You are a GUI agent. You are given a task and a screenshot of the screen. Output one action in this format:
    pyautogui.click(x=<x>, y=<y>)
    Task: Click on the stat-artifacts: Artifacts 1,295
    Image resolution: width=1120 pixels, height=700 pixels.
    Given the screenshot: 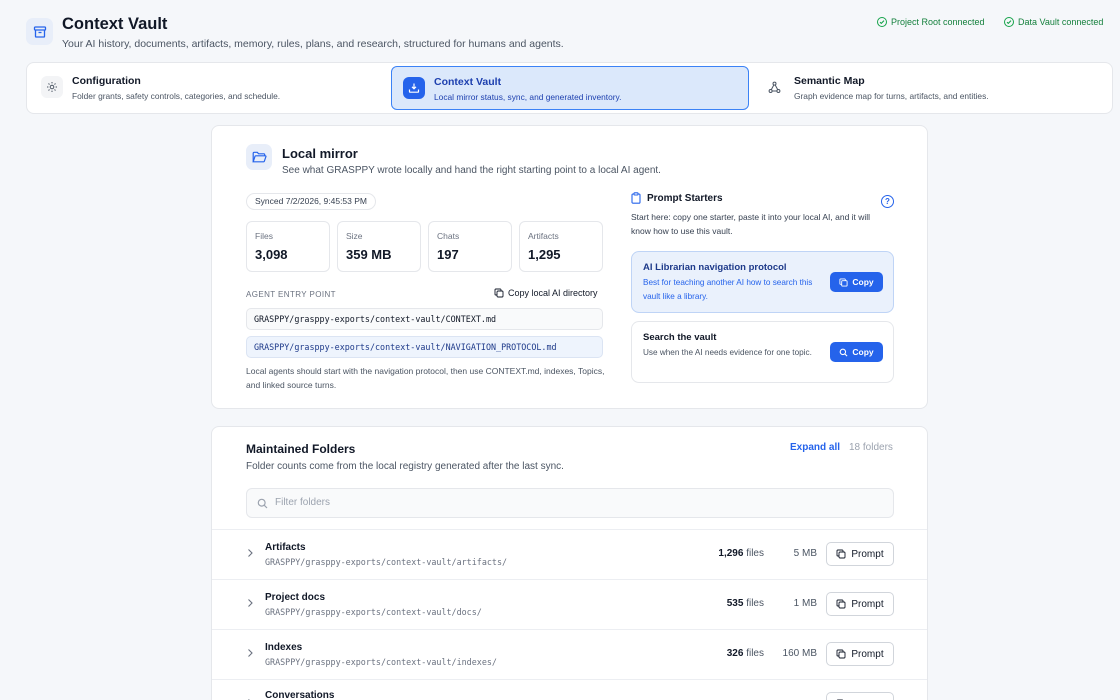 What is the action you would take?
    pyautogui.click(x=561, y=246)
    